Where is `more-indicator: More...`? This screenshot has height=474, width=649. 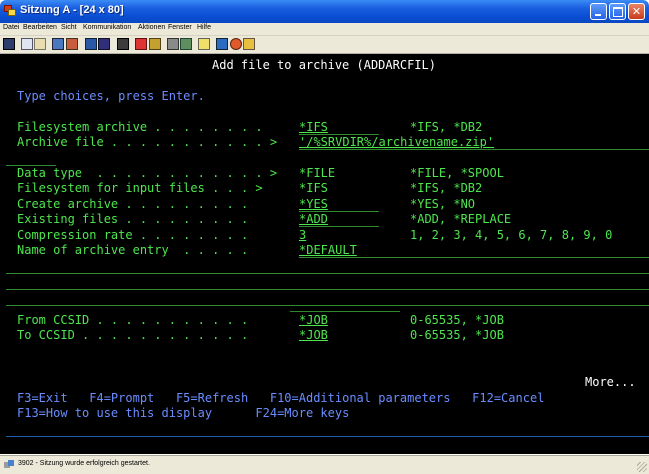
more-indicator: More... is located at coordinates (610, 382).